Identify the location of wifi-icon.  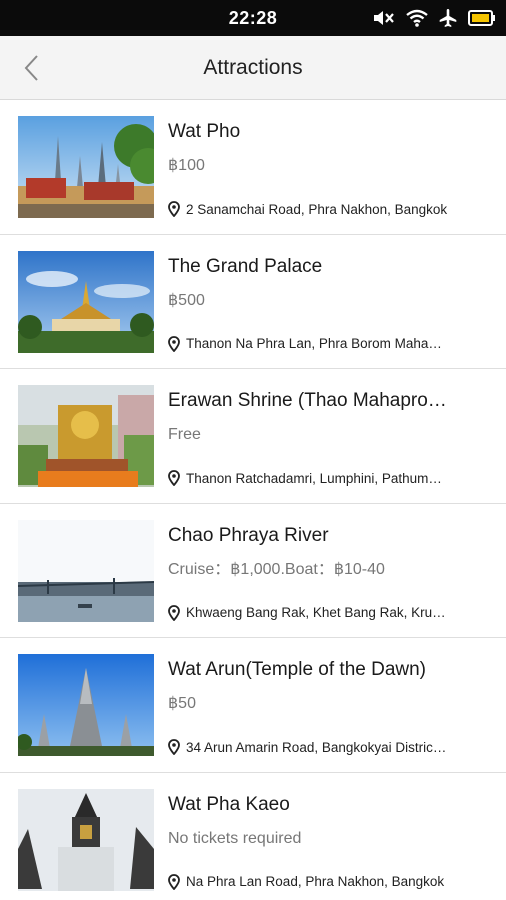
(417, 18).